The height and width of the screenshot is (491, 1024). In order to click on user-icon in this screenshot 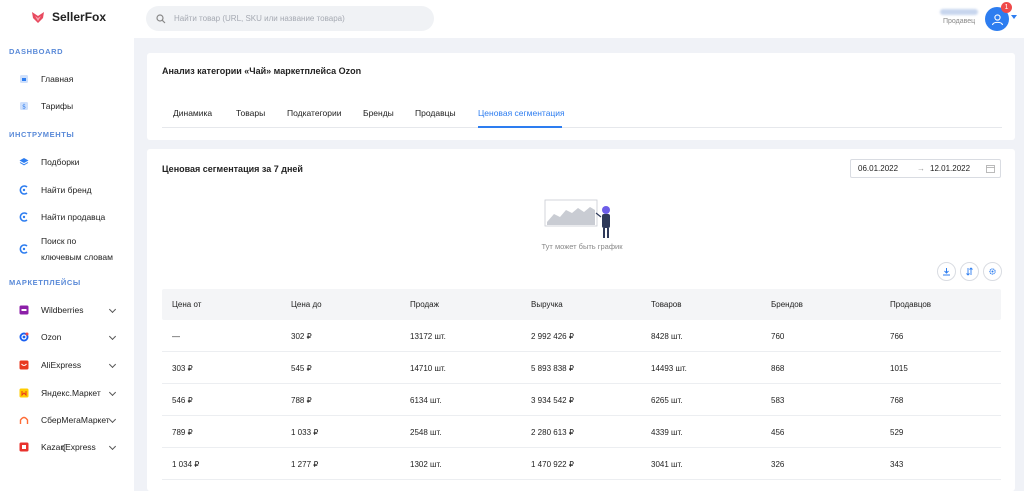, I will do `click(997, 19)`.